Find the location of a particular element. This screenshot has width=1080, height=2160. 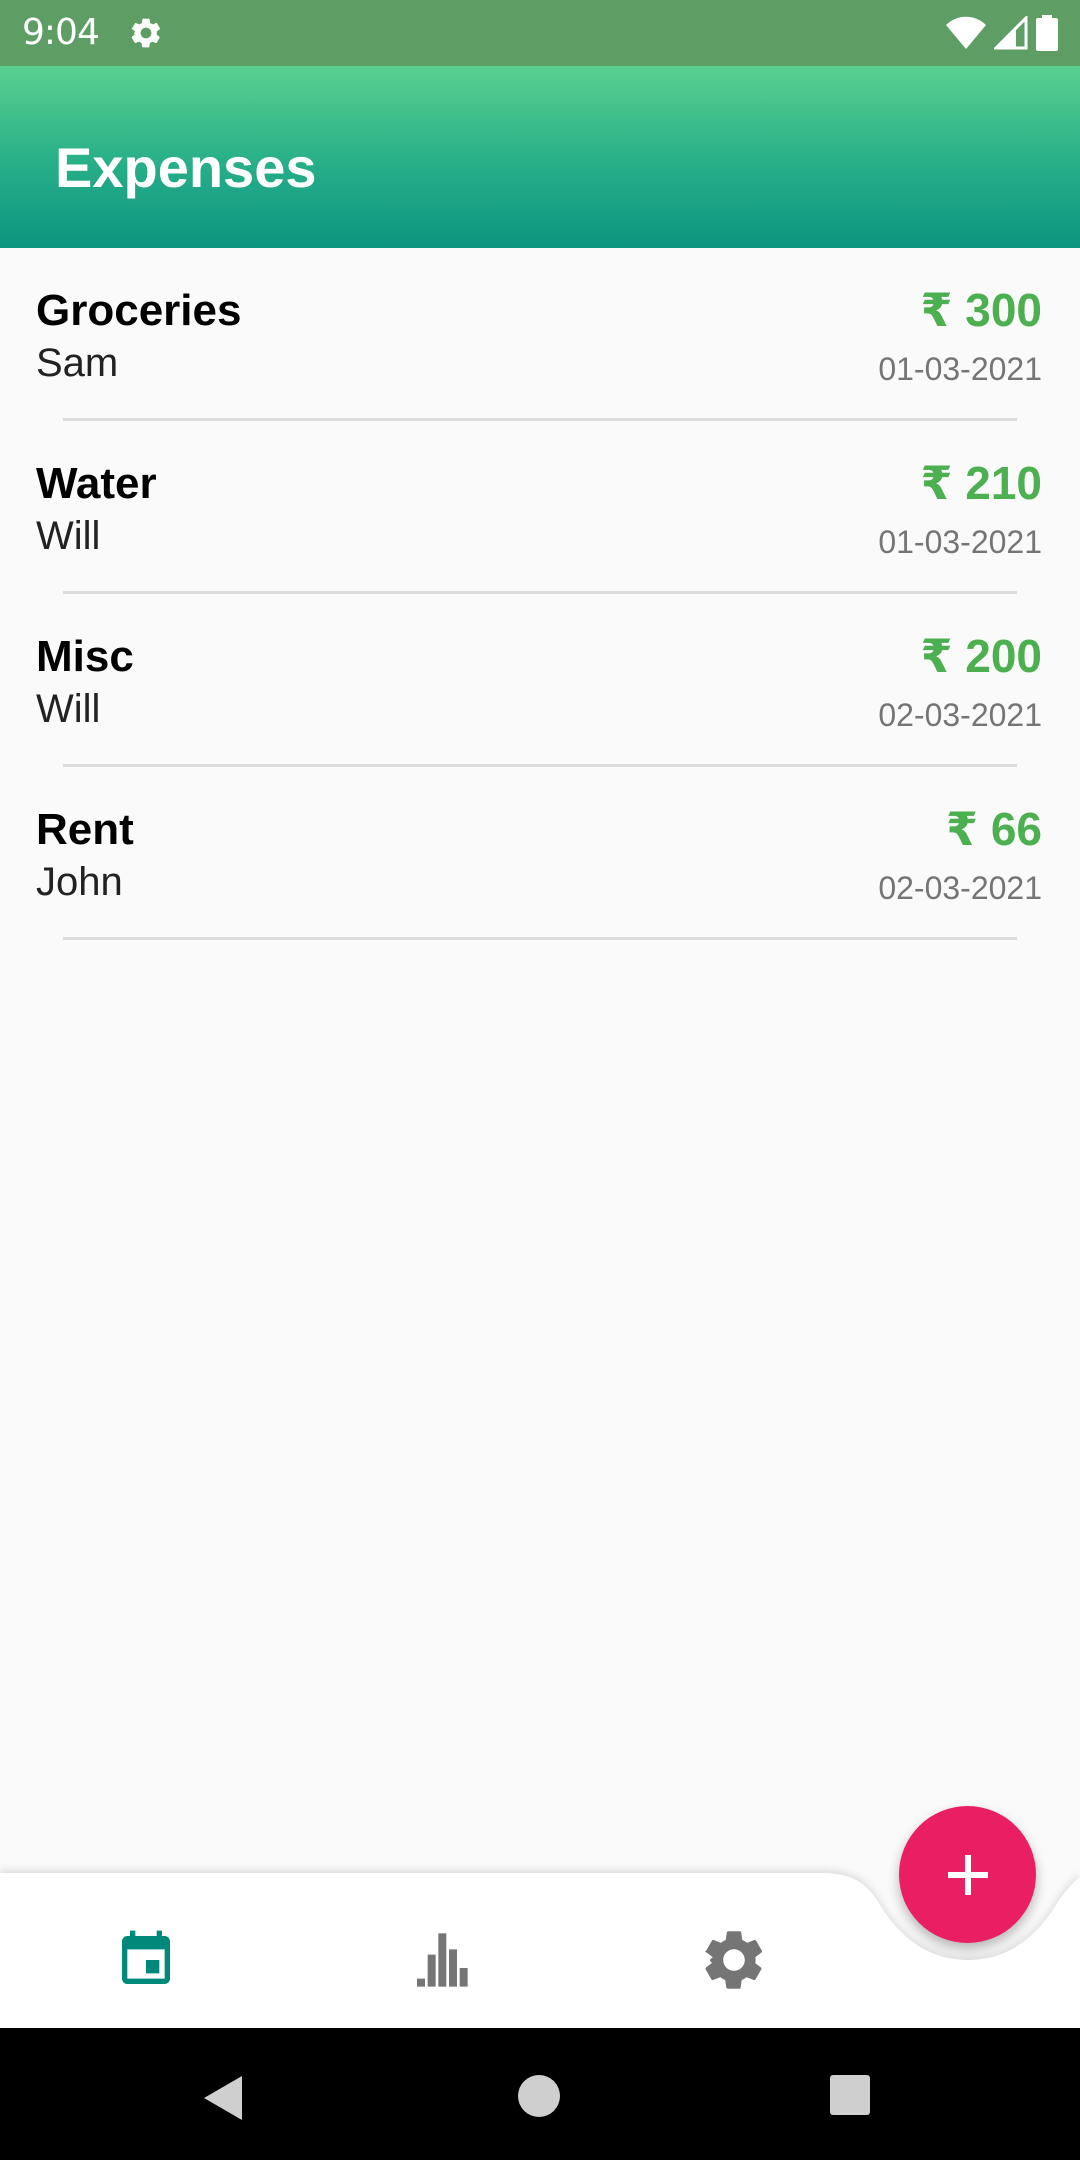

status-bar: 9:04 is located at coordinates (540, 33).